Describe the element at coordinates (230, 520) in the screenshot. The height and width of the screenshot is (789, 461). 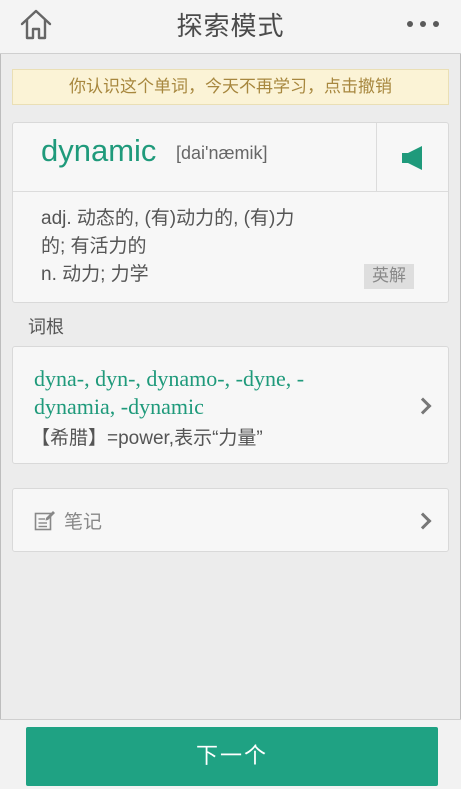
I see `notes-card: 笔记` at that location.